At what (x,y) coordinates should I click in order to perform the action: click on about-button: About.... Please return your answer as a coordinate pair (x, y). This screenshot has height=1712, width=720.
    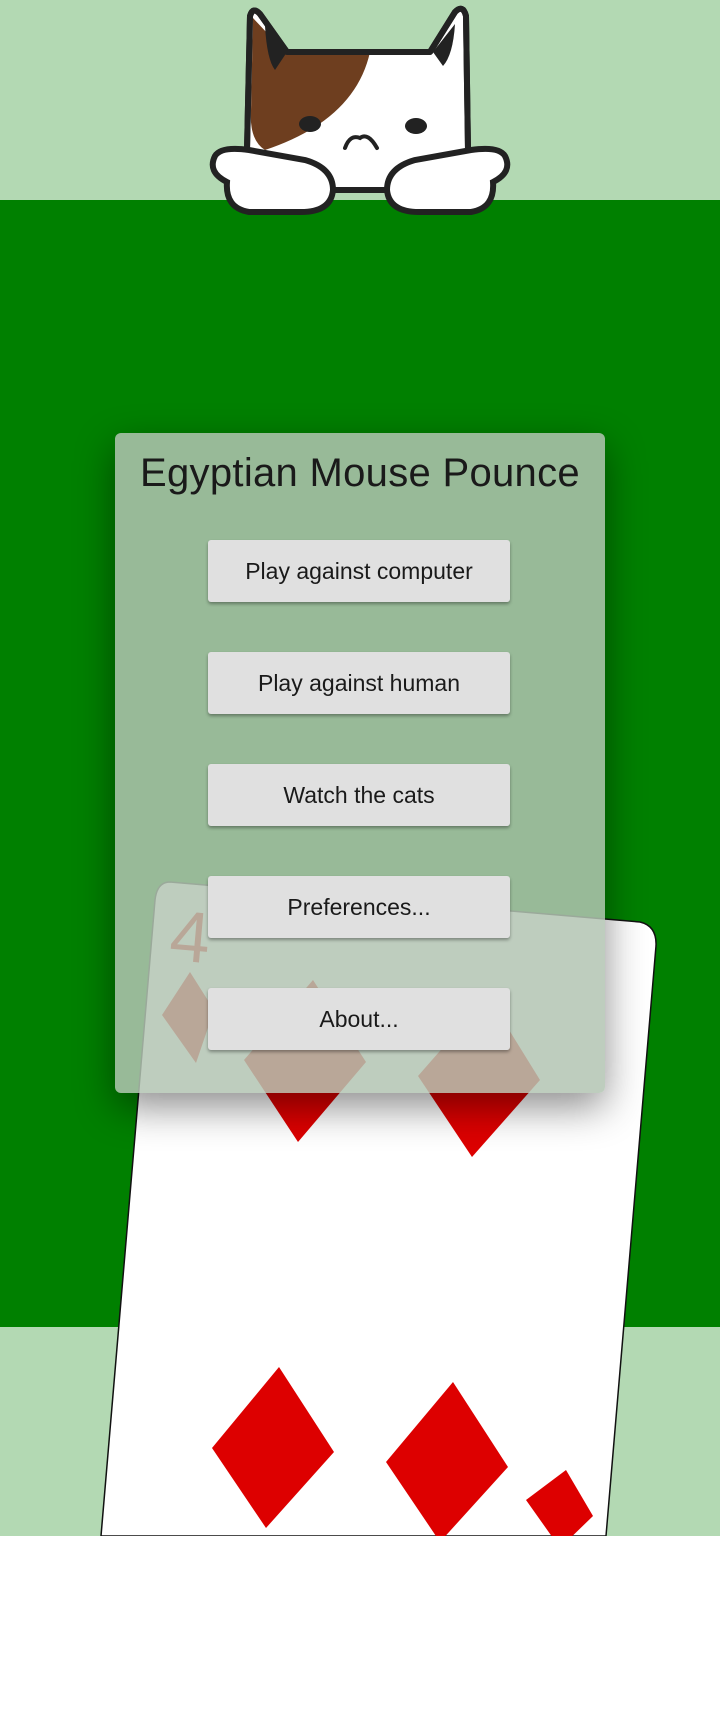
    Looking at the image, I should click on (359, 1019).